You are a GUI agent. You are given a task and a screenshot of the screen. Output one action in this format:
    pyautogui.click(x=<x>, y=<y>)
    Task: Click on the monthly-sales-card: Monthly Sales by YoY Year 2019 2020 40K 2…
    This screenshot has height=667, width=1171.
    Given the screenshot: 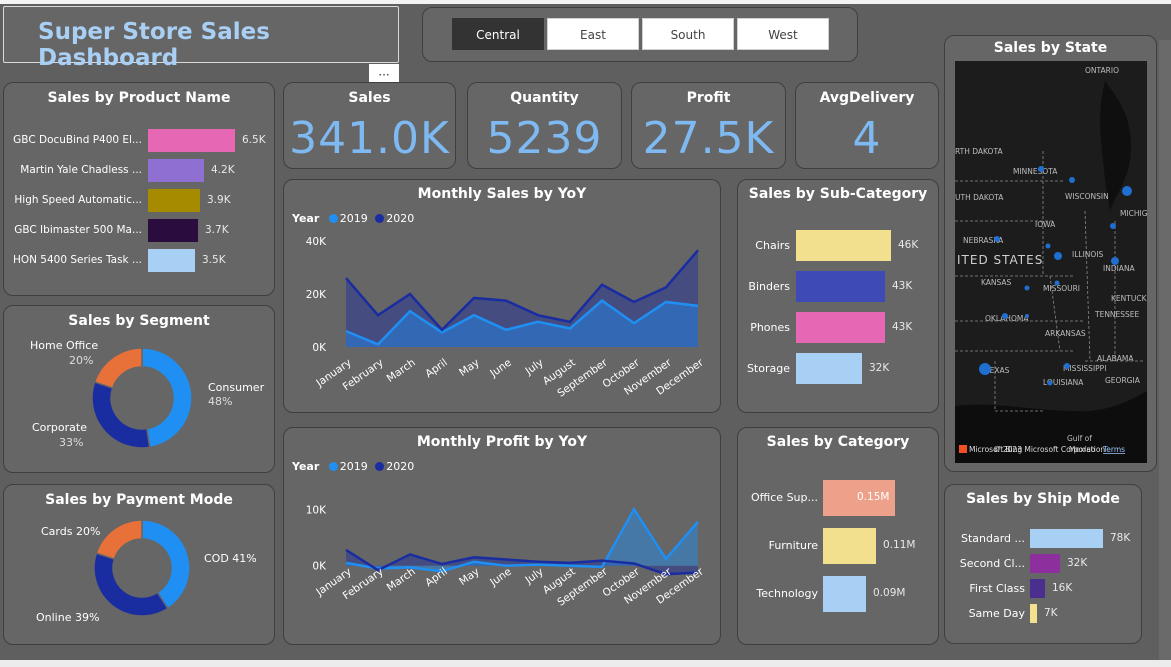 What is the action you would take?
    pyautogui.click(x=502, y=296)
    